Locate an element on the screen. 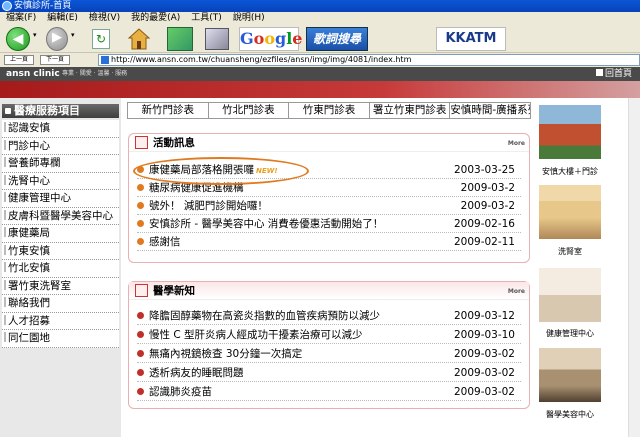  google-button: Google is located at coordinates (270, 39).